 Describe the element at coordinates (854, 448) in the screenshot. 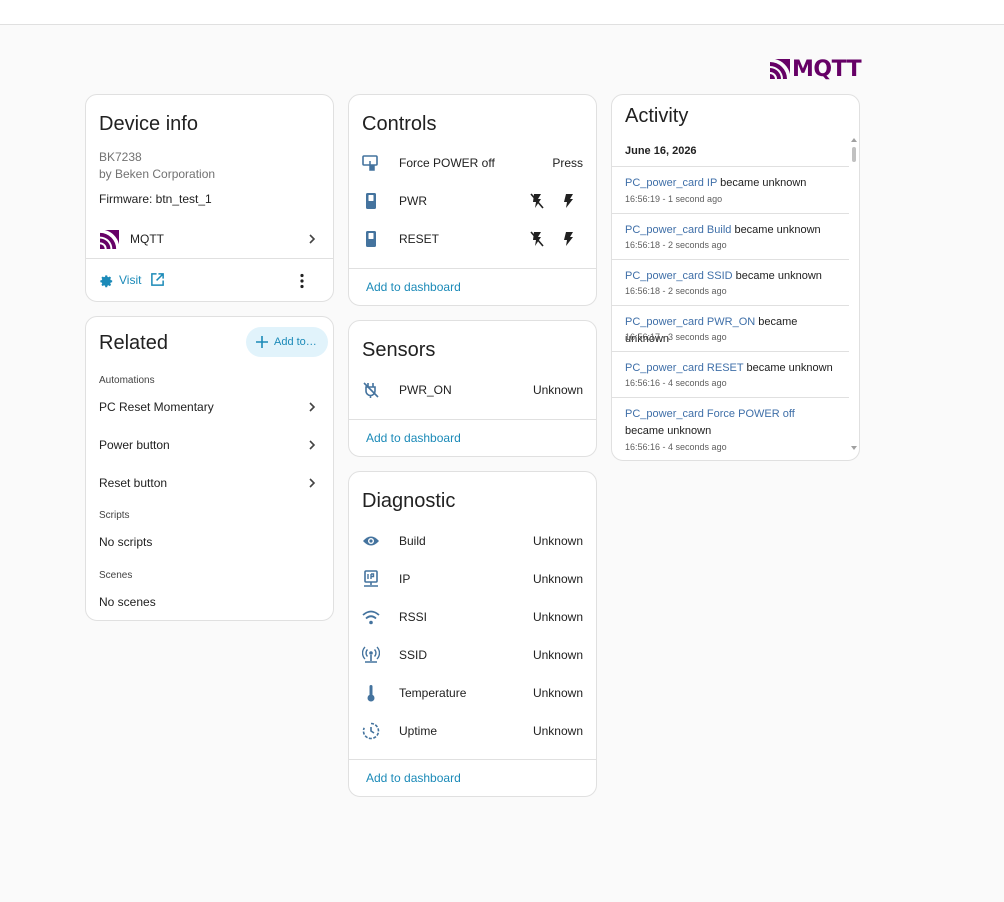

I see `scrollbar-down-arrow` at that location.